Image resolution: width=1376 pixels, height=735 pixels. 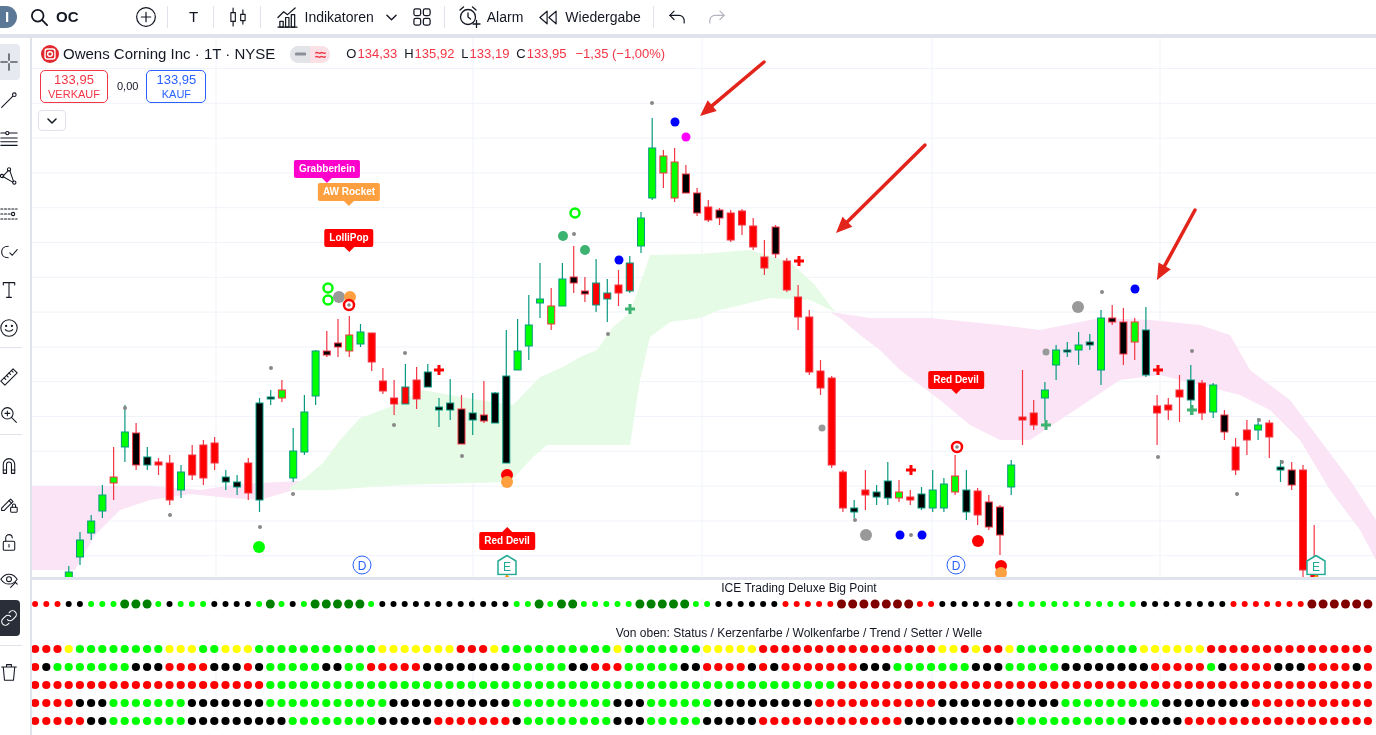 I want to click on pencil-lock-icon, so click(x=9, y=504).